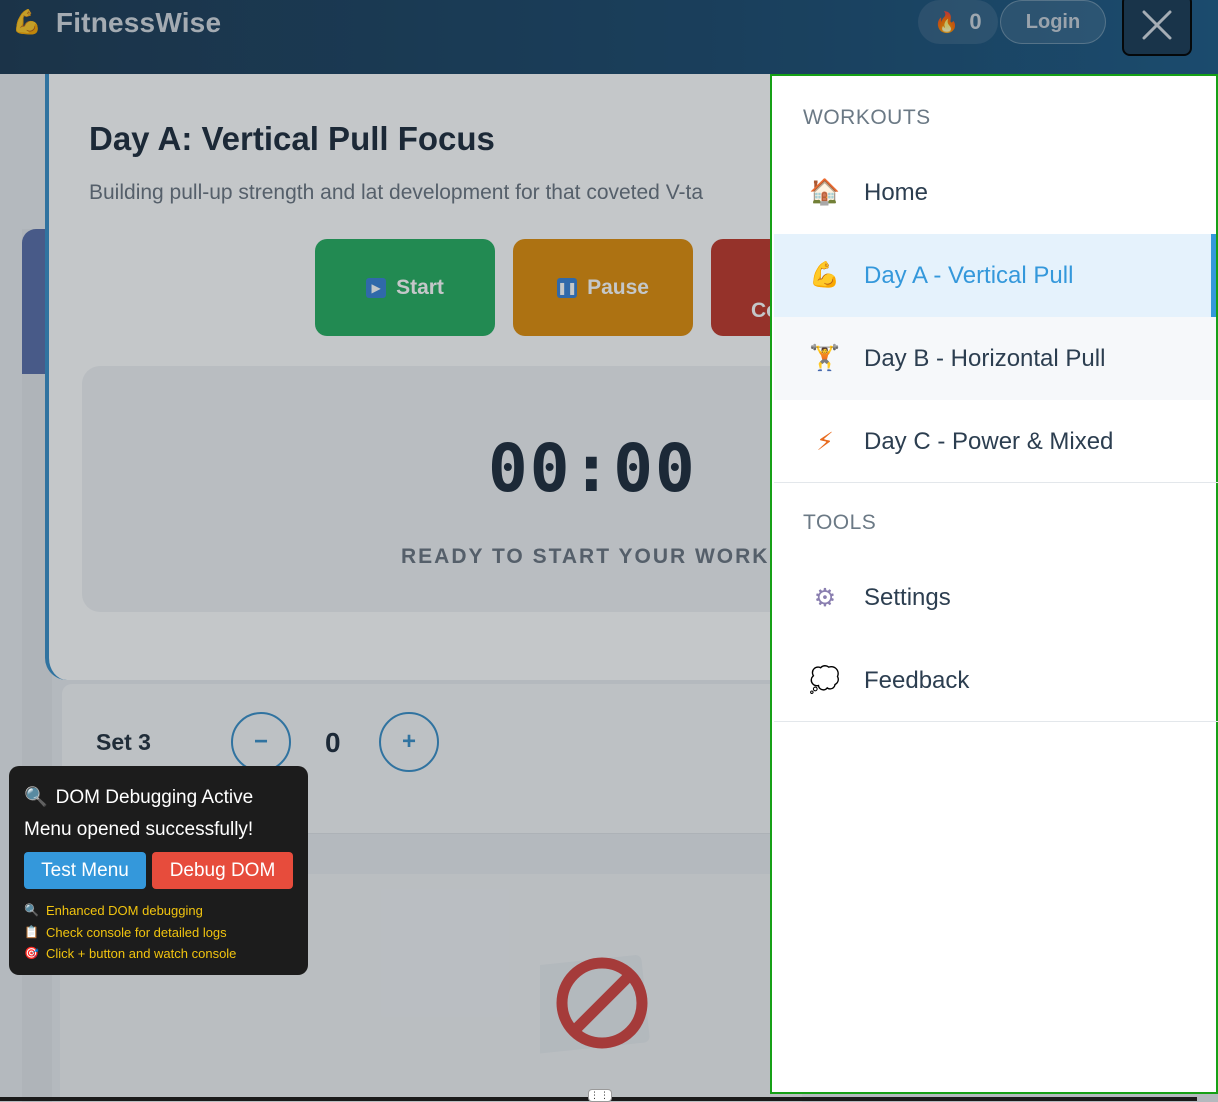  I want to click on menu-item-day-b: 🏋 Day B - Horizontal Pull, so click(995, 358).